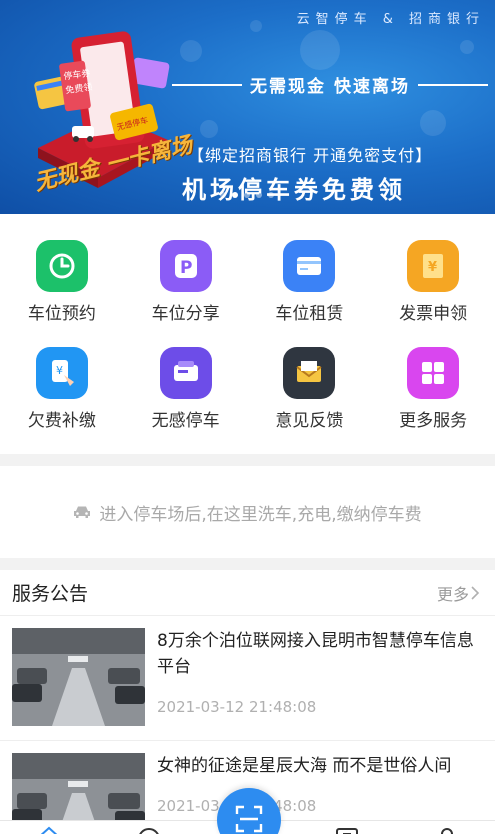  I want to click on invoice-icon: ¥, so click(433, 266).